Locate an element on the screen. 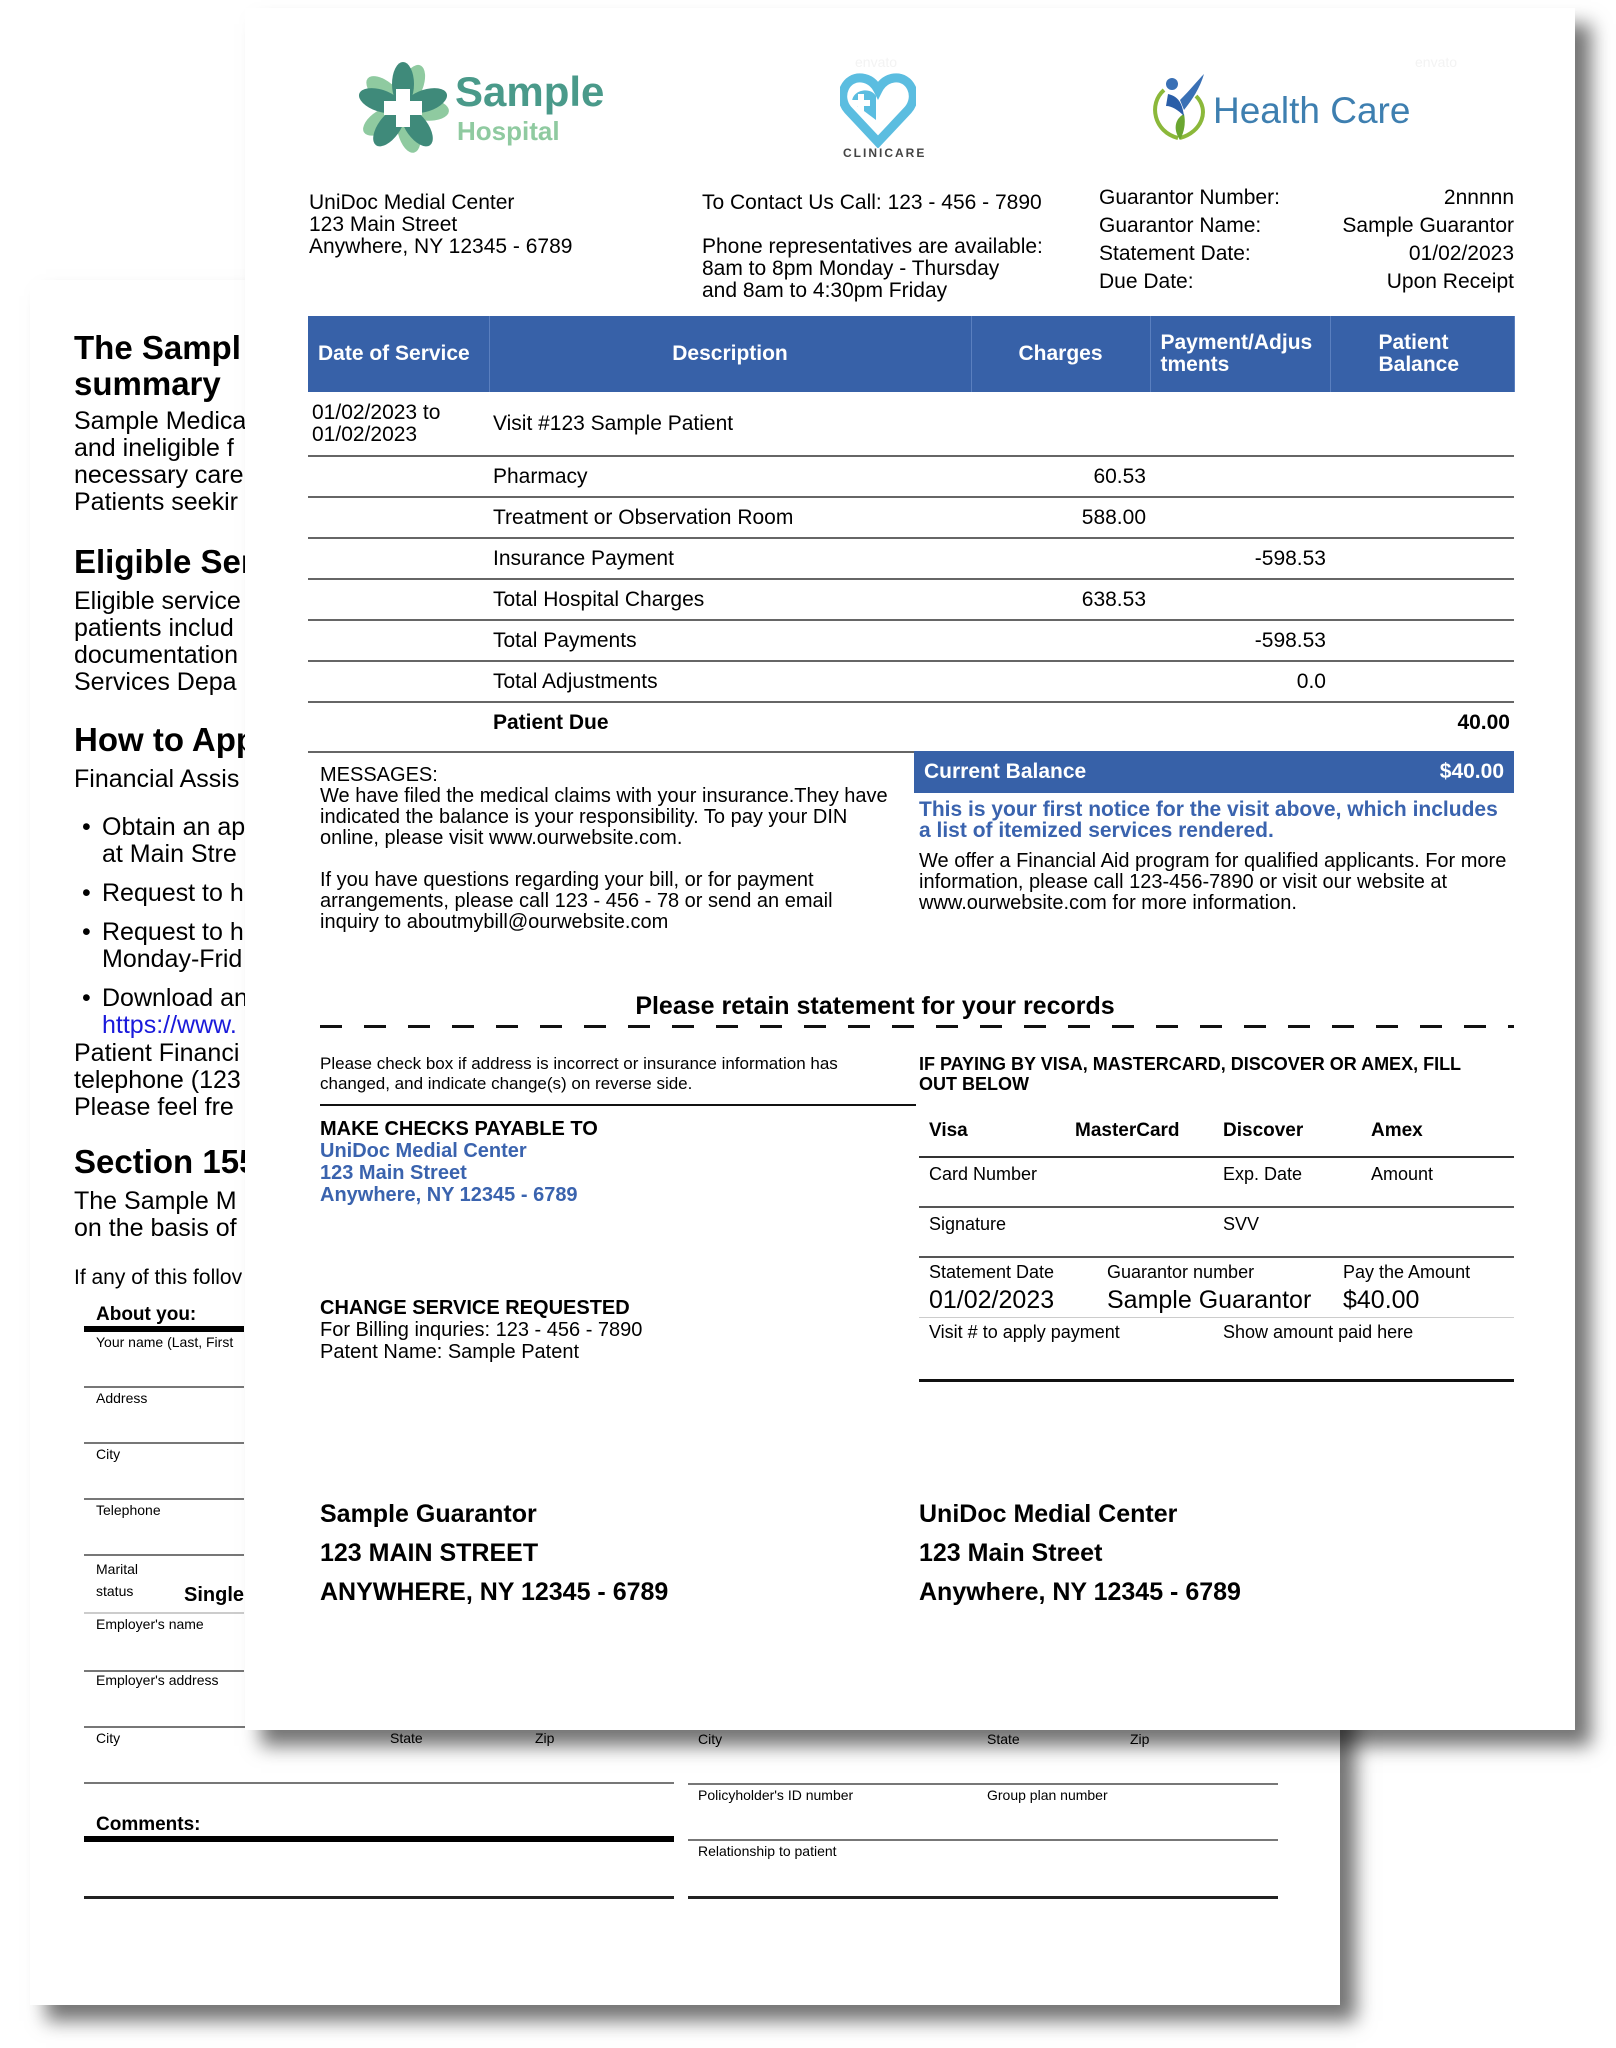  retain-notice: Please retain statement for your records is located at coordinates (910, 1006).